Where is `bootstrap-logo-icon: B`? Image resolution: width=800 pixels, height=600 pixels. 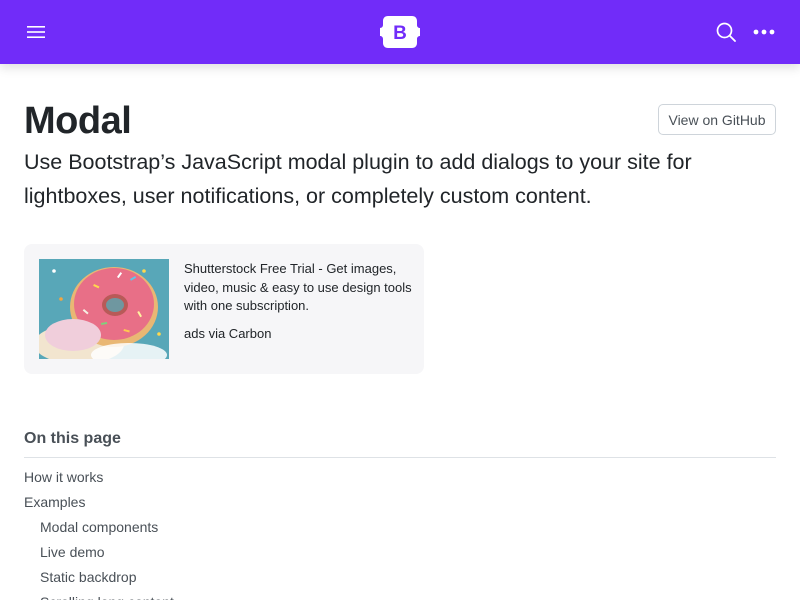 bootstrap-logo-icon: B is located at coordinates (400, 32).